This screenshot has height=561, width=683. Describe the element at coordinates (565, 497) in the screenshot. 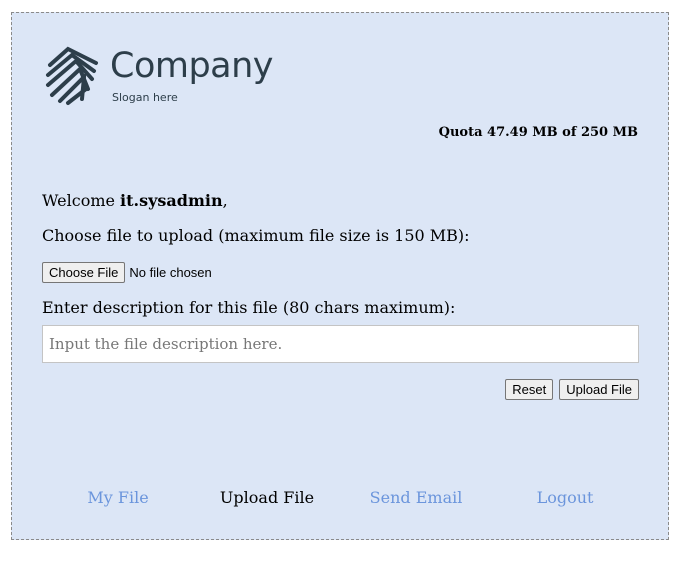

I see `nav-logout: Logout` at that location.